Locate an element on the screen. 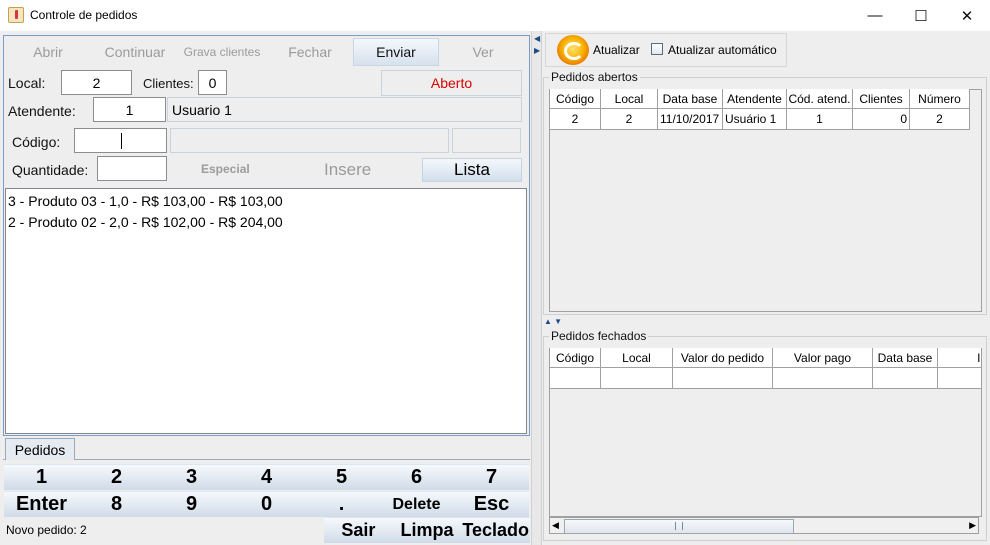 Image resolution: width=990 pixels, height=545 pixels. collapse-left-arrow-icon: ◀ is located at coordinates (537, 38).